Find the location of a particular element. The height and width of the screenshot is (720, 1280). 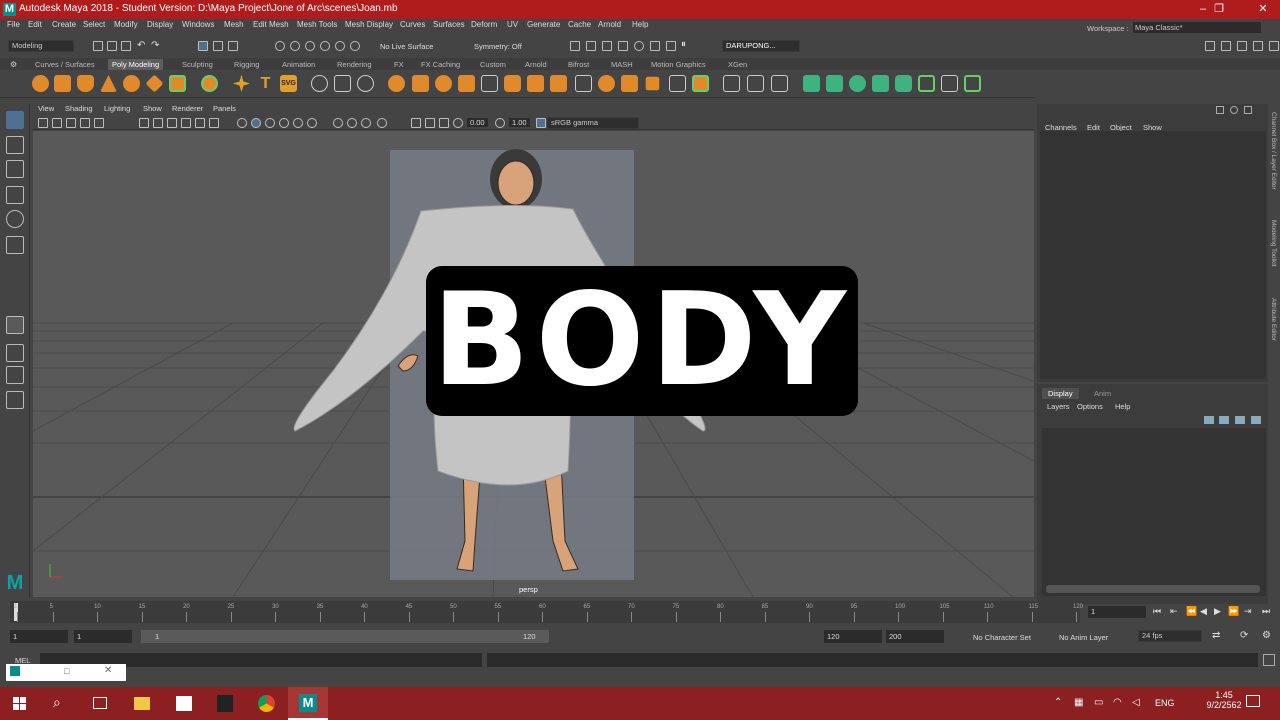

menu-curves: Curves is located at coordinates (412, 24).